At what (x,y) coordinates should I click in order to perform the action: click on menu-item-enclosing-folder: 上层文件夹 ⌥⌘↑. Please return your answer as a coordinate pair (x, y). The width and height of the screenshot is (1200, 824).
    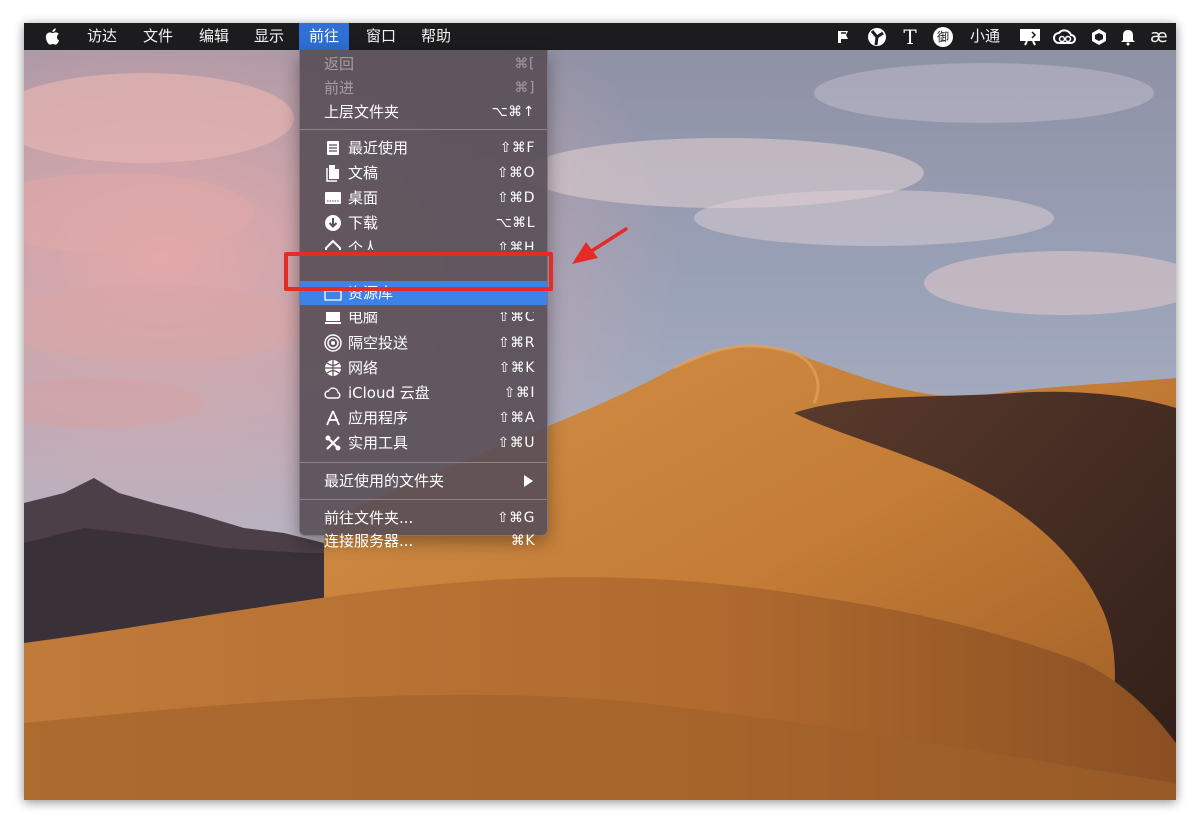
    Looking at the image, I should click on (423, 112).